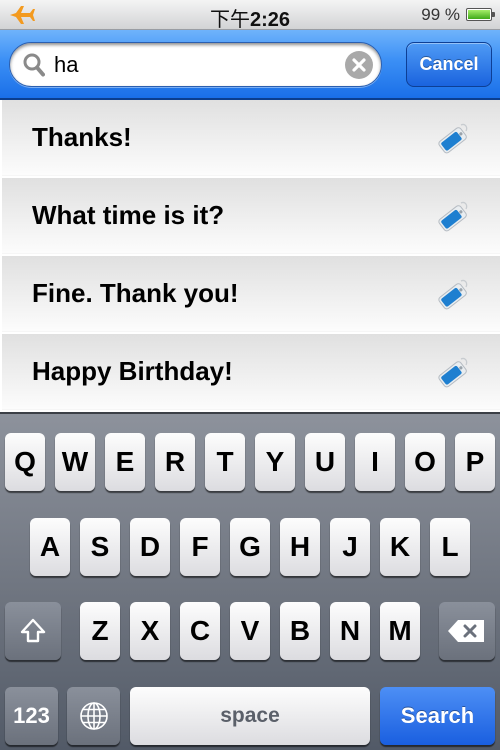  I want to click on cancel-button: Cancel, so click(449, 64).